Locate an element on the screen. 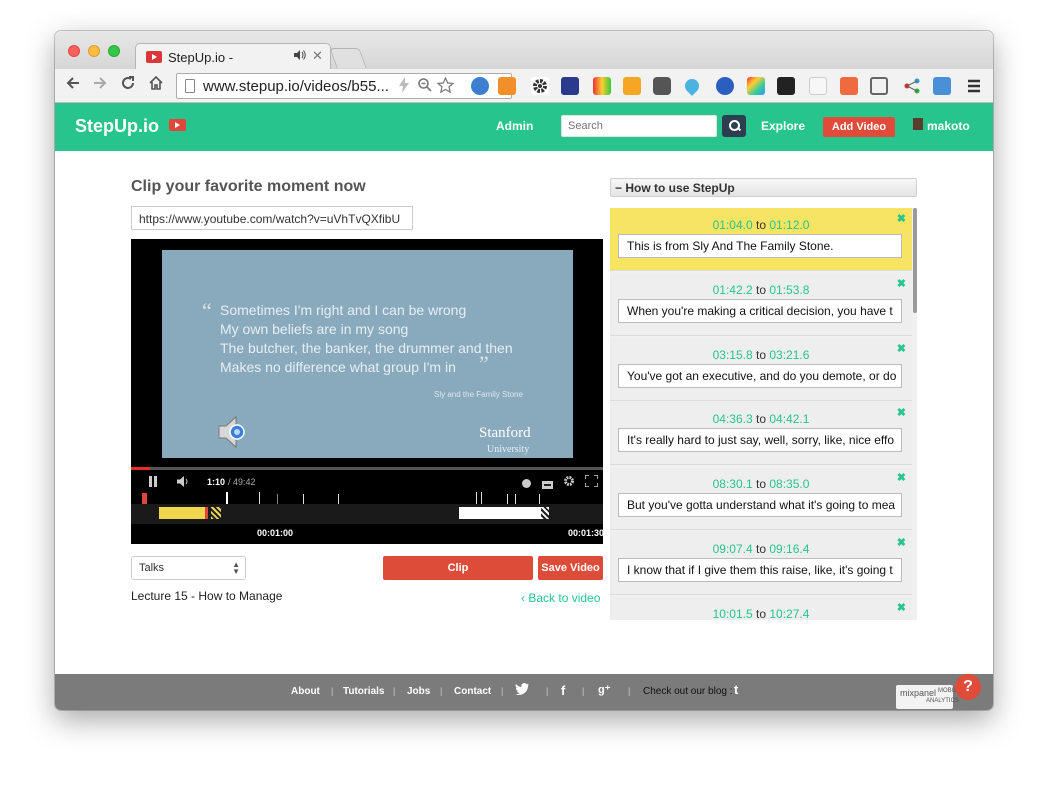 The height and width of the screenshot is (789, 1048). search-input is located at coordinates (639, 126).